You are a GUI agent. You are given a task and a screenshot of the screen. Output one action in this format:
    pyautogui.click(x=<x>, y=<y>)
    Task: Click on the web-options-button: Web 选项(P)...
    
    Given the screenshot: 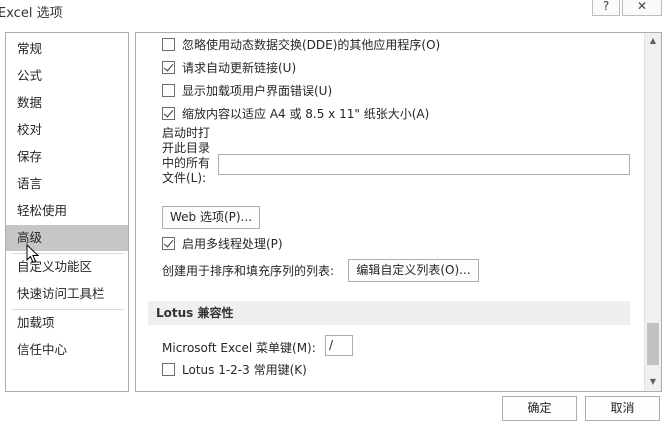 What is the action you would take?
    pyautogui.click(x=211, y=217)
    